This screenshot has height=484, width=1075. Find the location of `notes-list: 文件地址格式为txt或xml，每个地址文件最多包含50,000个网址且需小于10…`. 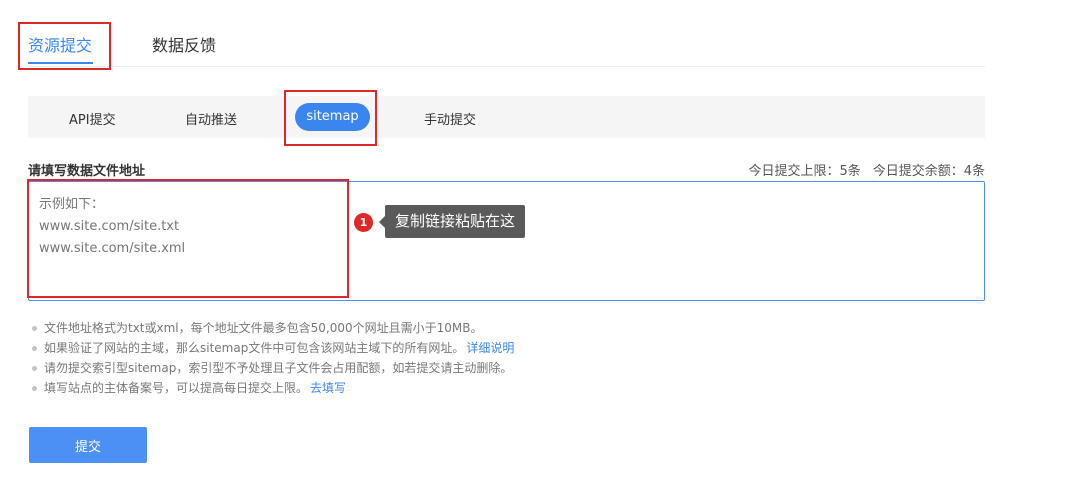

notes-list: 文件地址格式为txt或xml，每个地址文件最多包含50,000个网址且需小于10… is located at coordinates (273, 358).